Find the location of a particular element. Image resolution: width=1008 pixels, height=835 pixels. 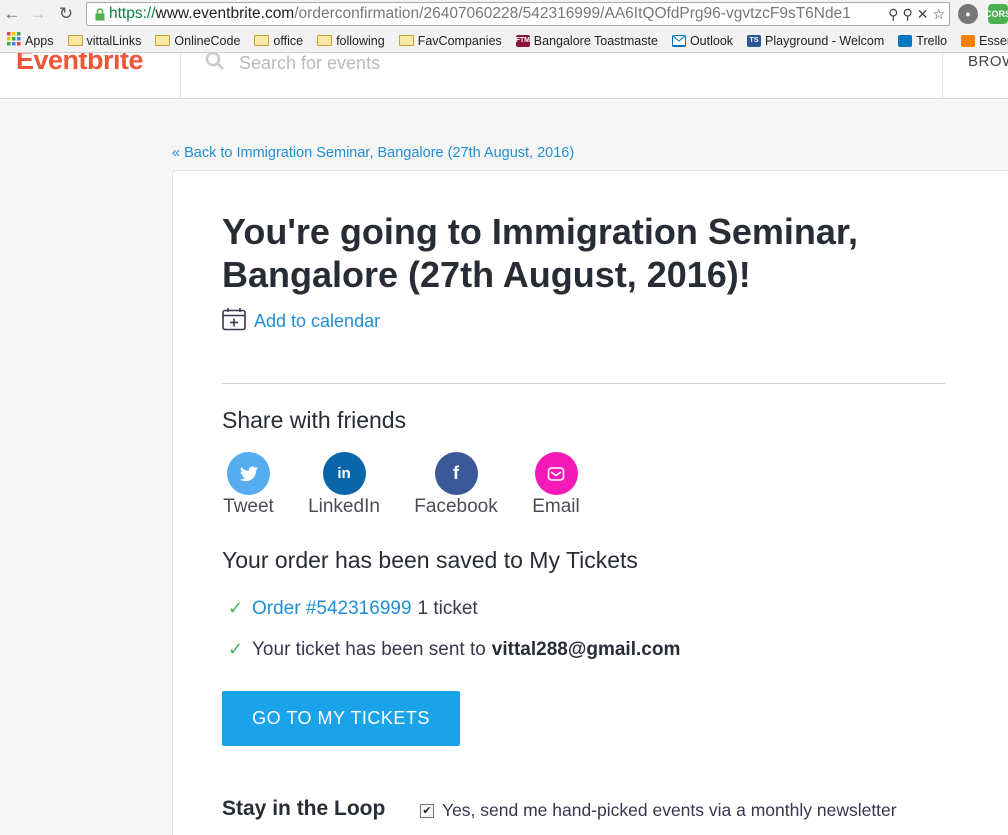

share-email-button: Email is located at coordinates (556, 485).